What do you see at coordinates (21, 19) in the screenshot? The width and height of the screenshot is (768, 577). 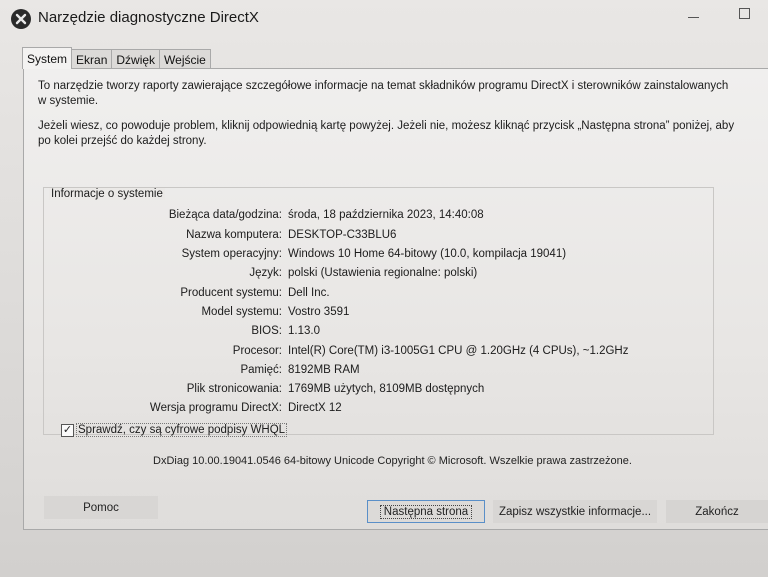 I see `directx-x-icon` at bounding box center [21, 19].